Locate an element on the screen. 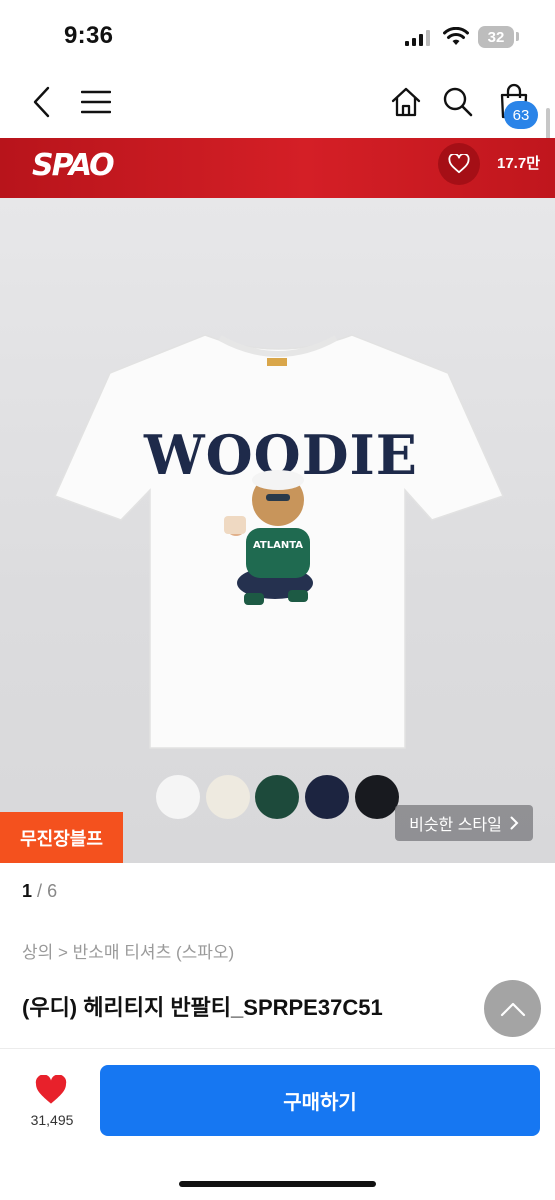  home-icon is located at coordinates (406, 102).